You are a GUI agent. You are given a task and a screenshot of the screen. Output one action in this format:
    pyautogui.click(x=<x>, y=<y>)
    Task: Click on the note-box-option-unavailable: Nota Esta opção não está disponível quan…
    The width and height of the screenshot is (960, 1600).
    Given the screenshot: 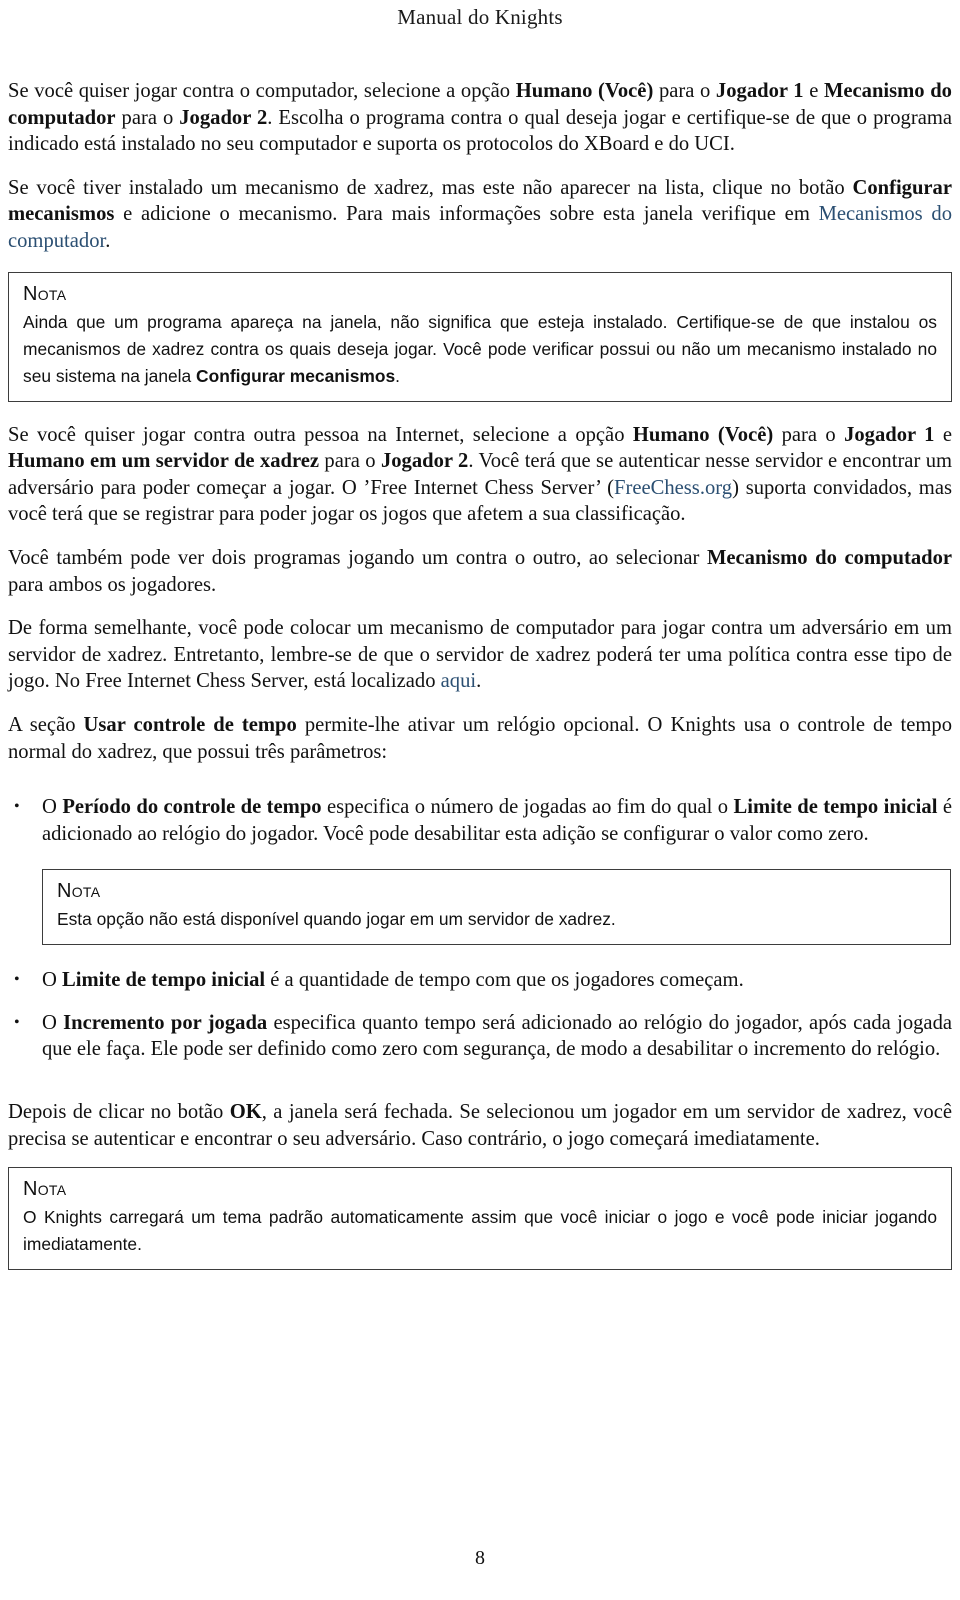 What is the action you would take?
    pyautogui.click(x=496, y=907)
    